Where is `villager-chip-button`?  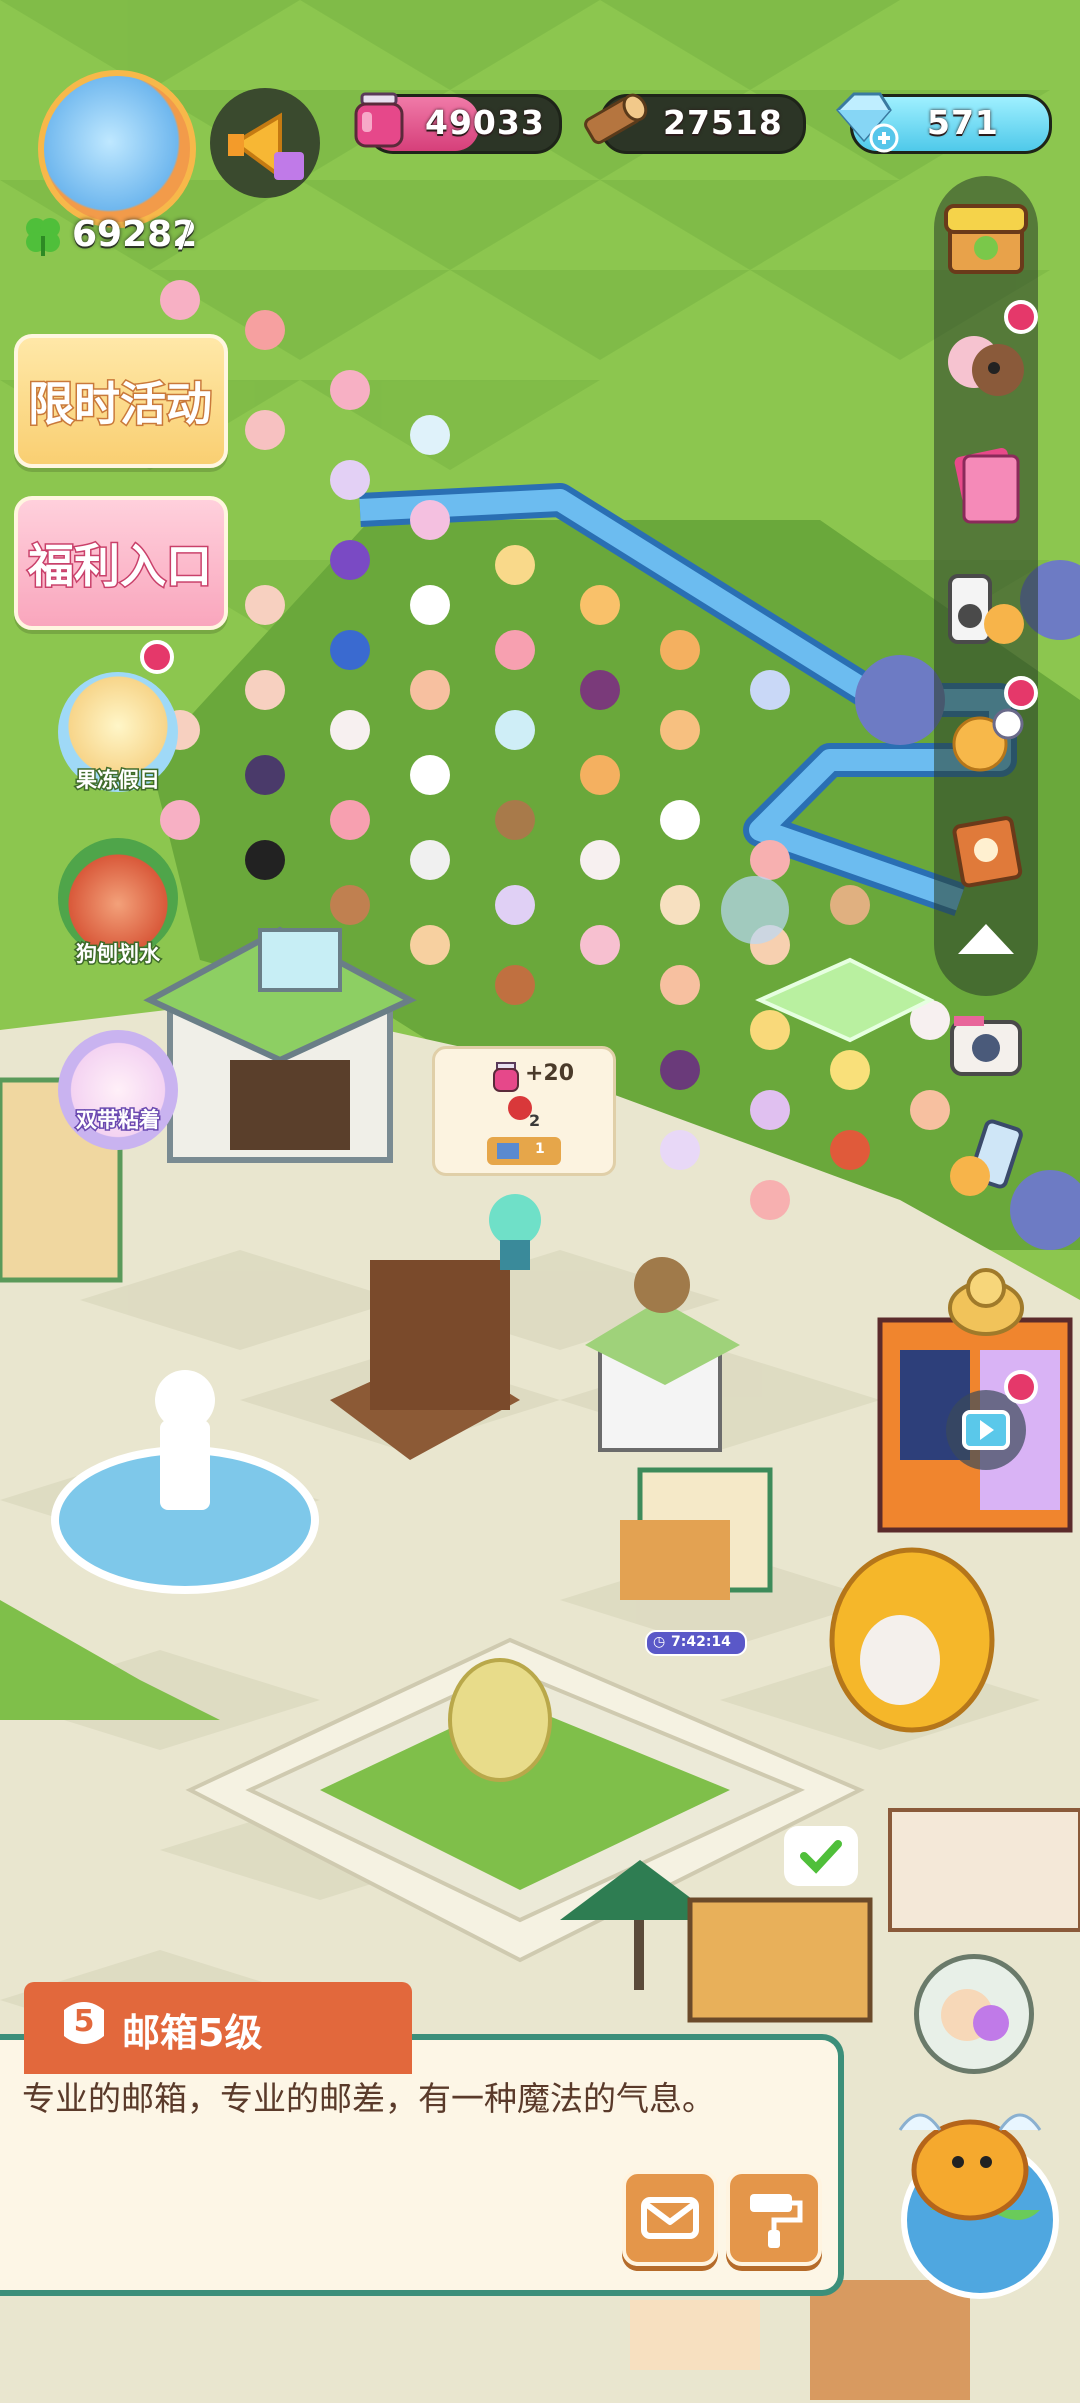 villager-chip-button is located at coordinates (974, 2014).